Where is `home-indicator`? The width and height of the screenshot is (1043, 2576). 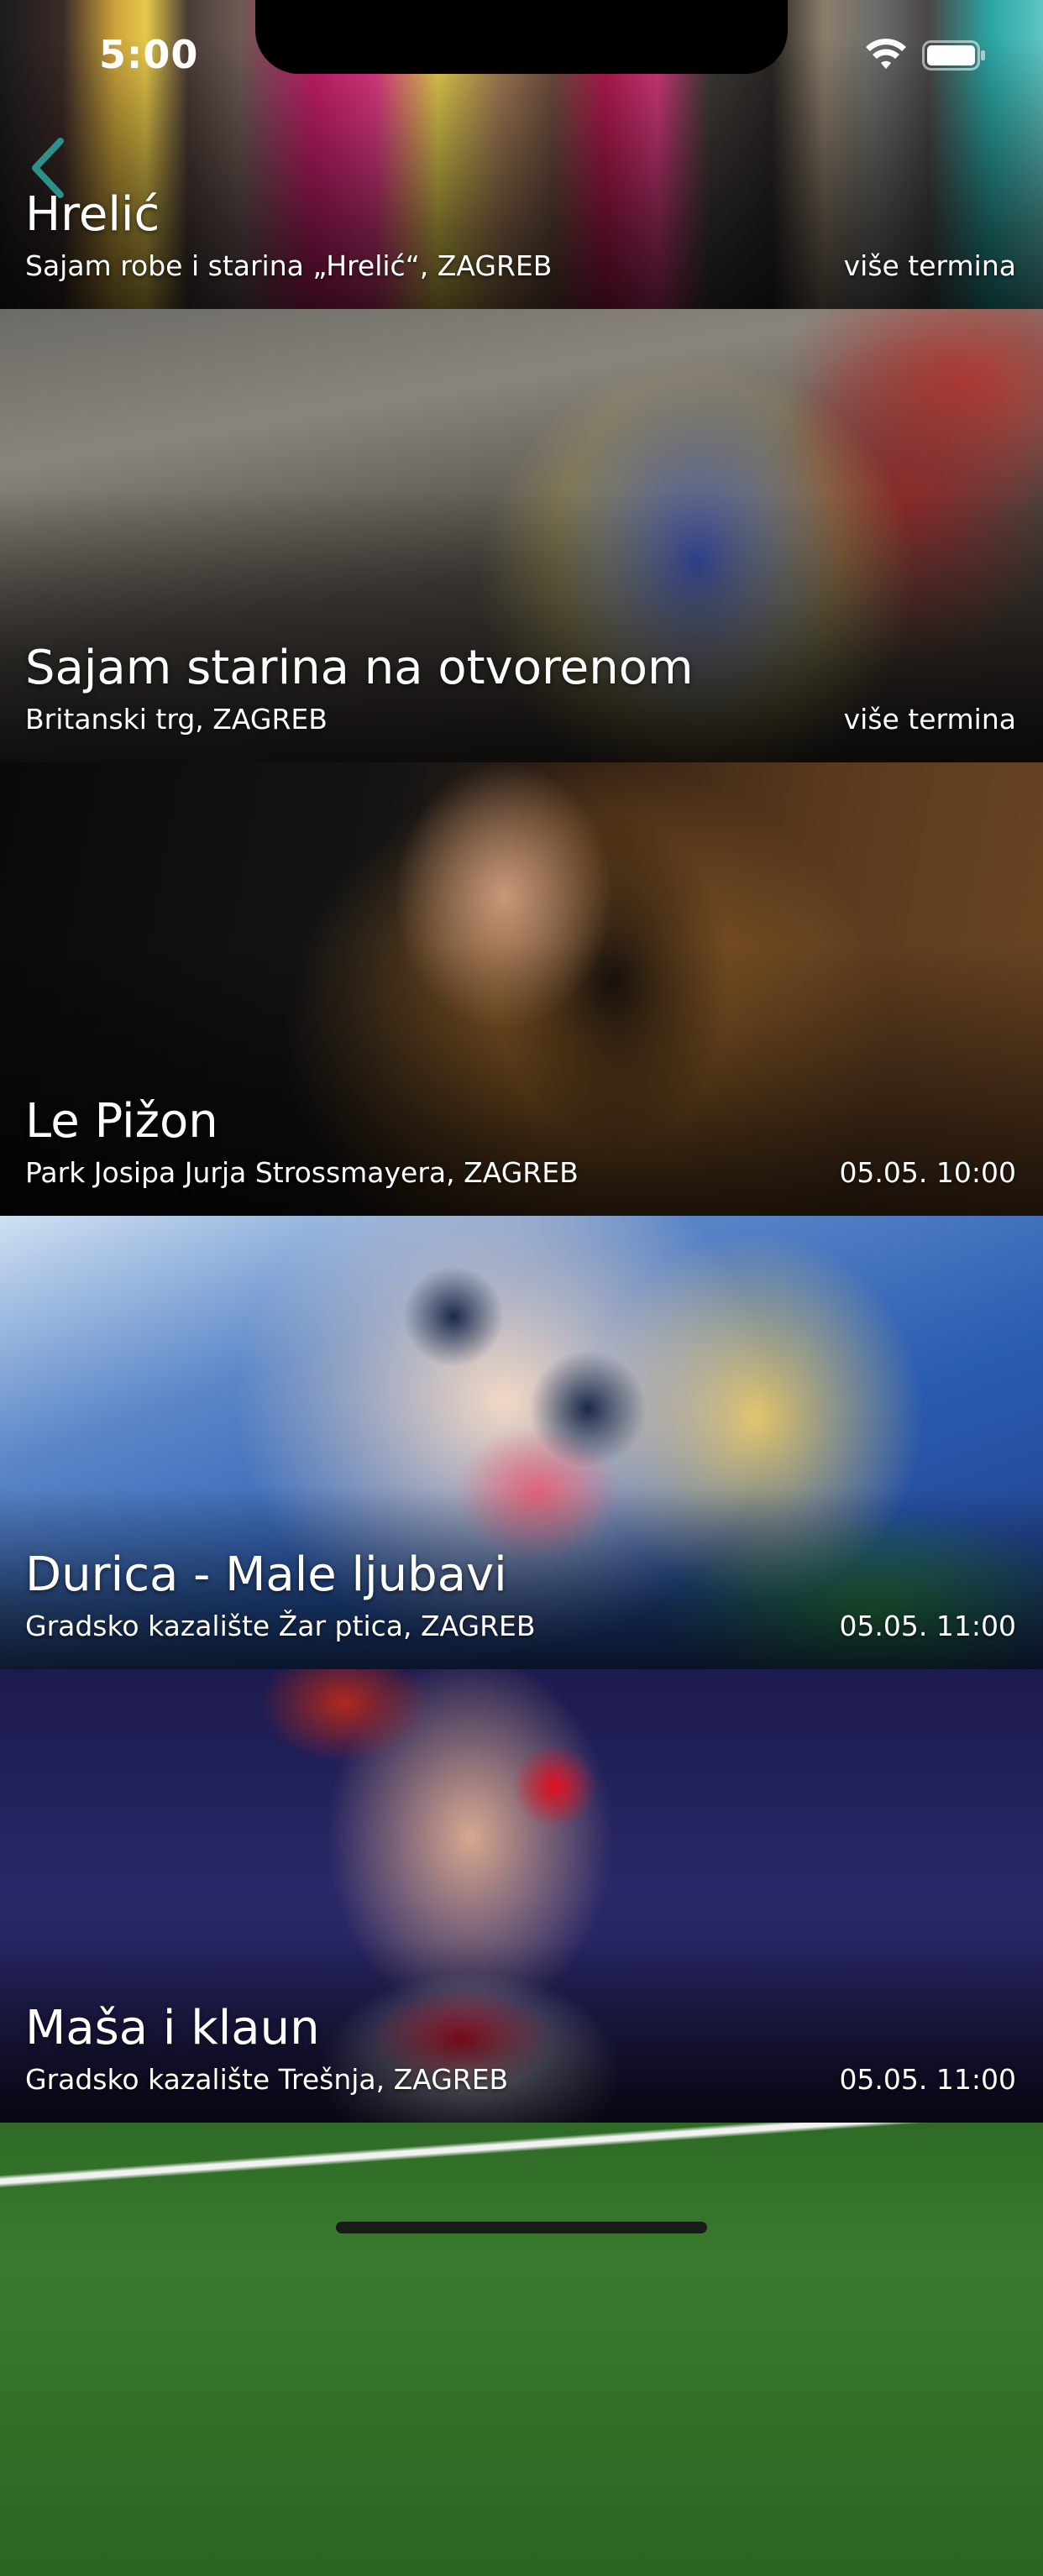
home-indicator is located at coordinates (521, 2228).